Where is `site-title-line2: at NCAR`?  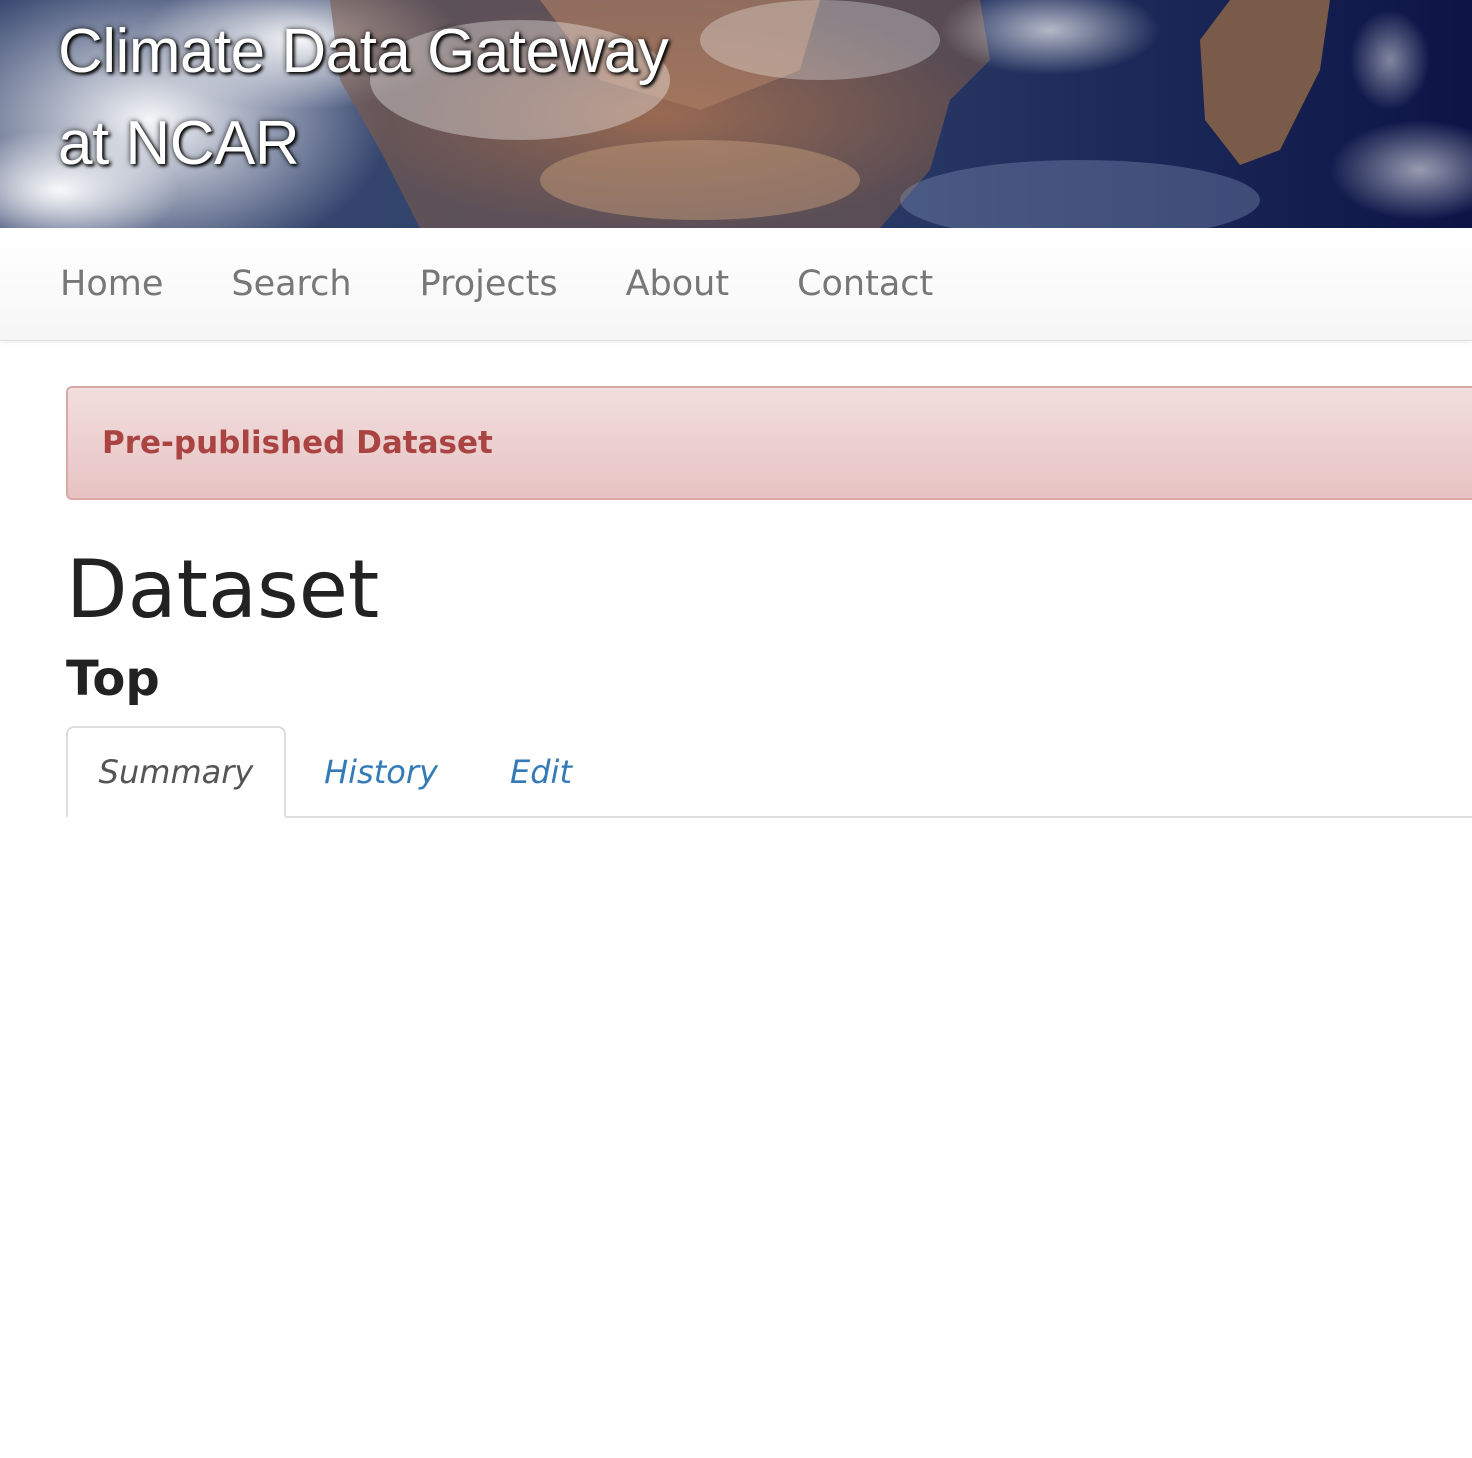
site-title-line2: at NCAR is located at coordinates (179, 143).